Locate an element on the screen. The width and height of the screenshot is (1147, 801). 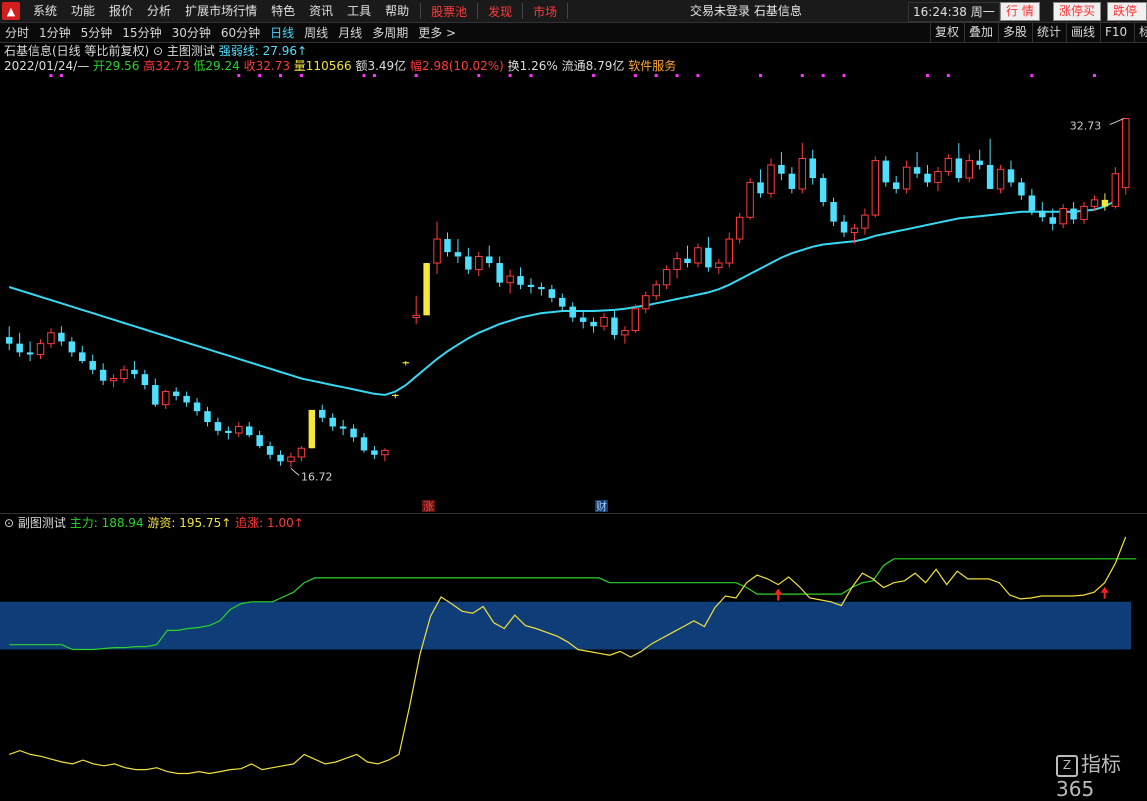
tool-button-5: F10 is located at coordinates (1115, 32).